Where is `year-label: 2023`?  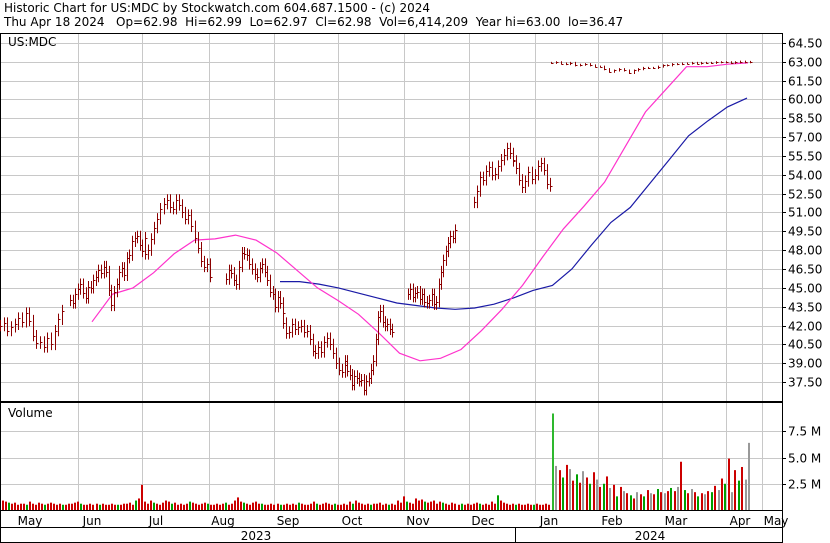
year-label: 2023 is located at coordinates (256, 536).